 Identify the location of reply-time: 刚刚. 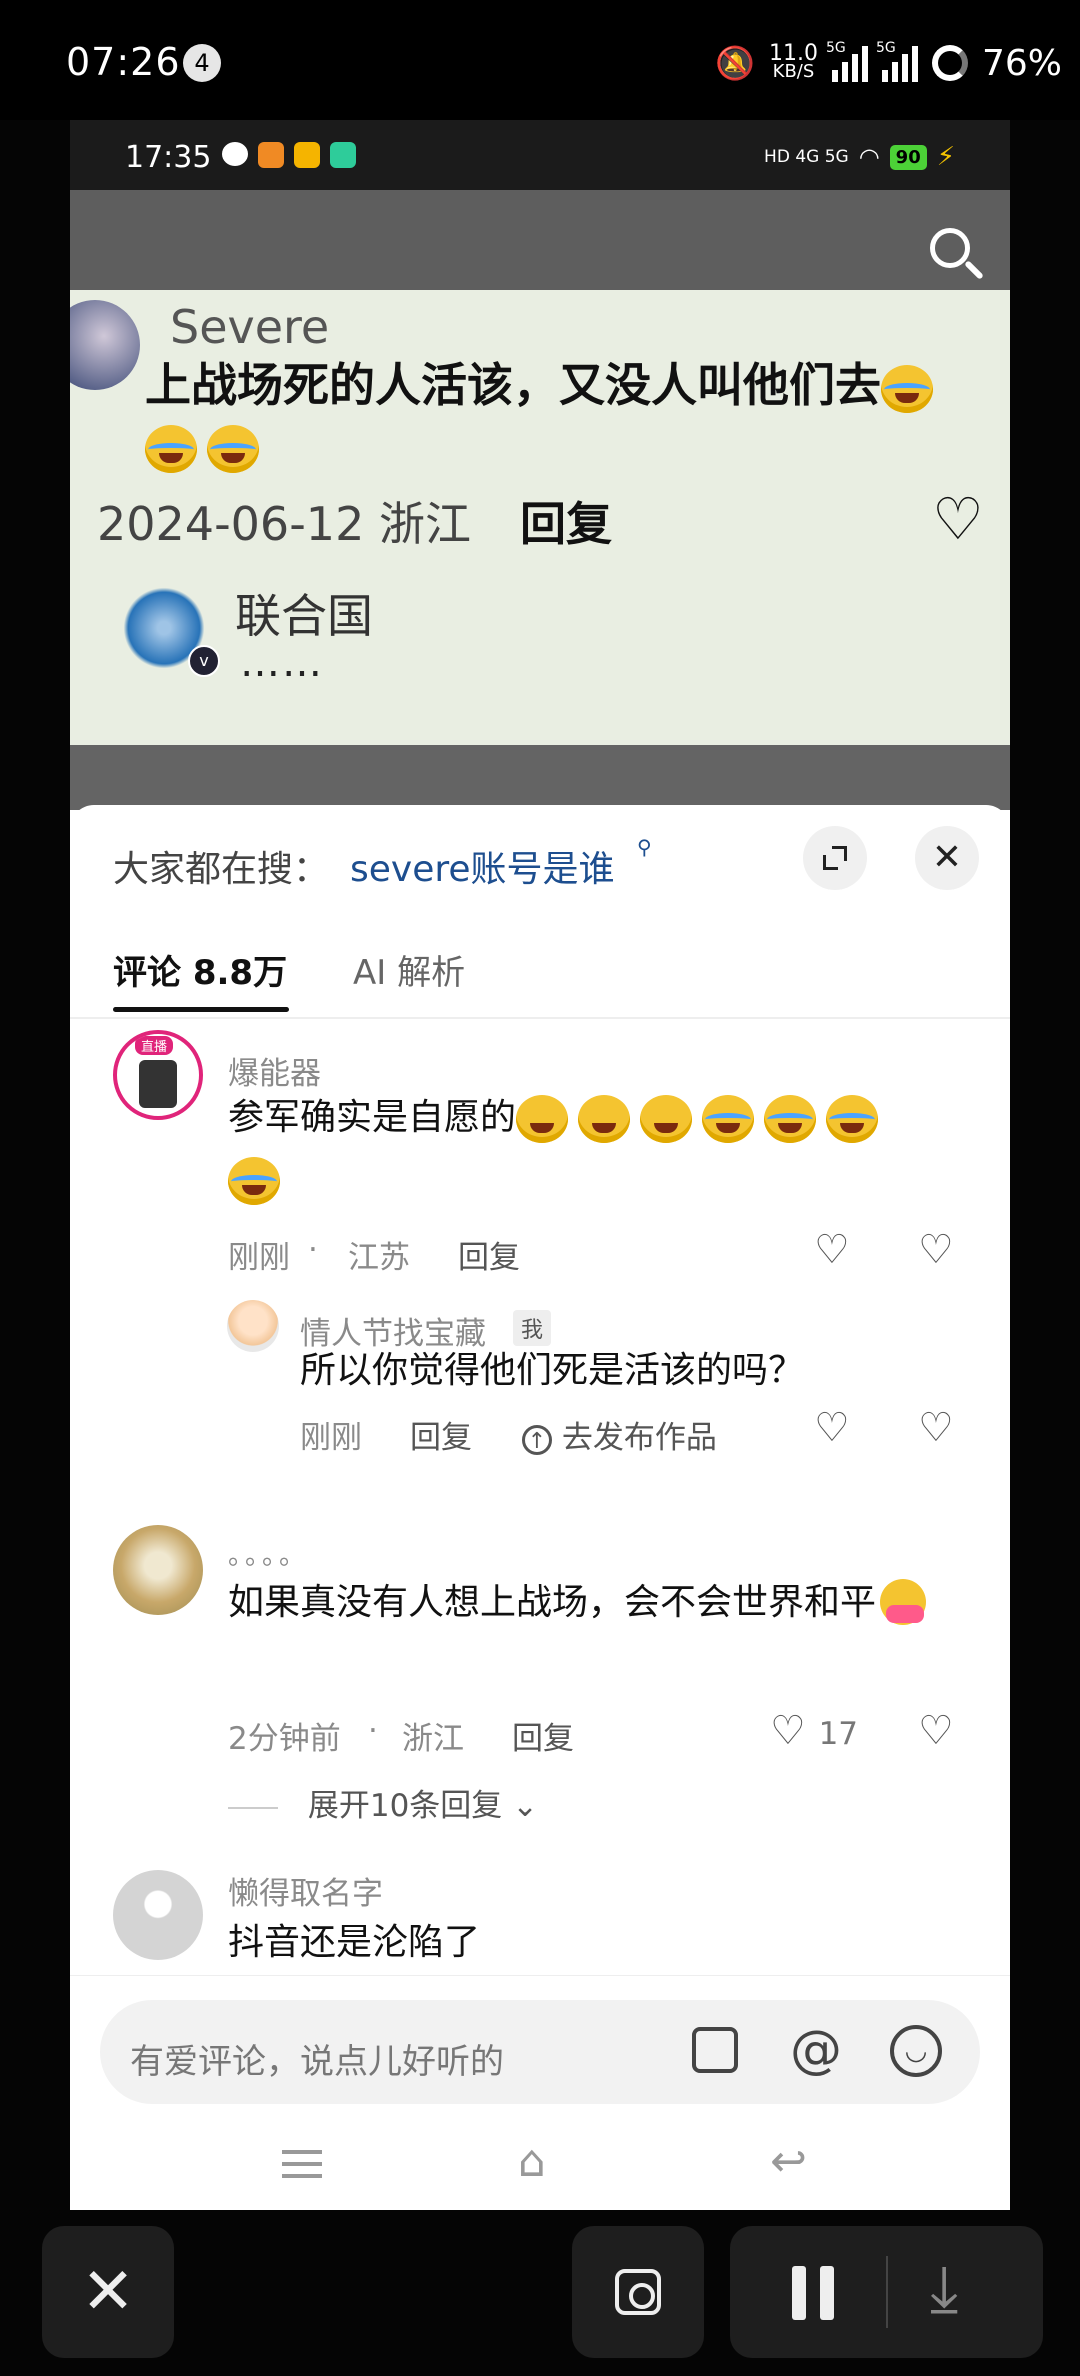
(331, 1438).